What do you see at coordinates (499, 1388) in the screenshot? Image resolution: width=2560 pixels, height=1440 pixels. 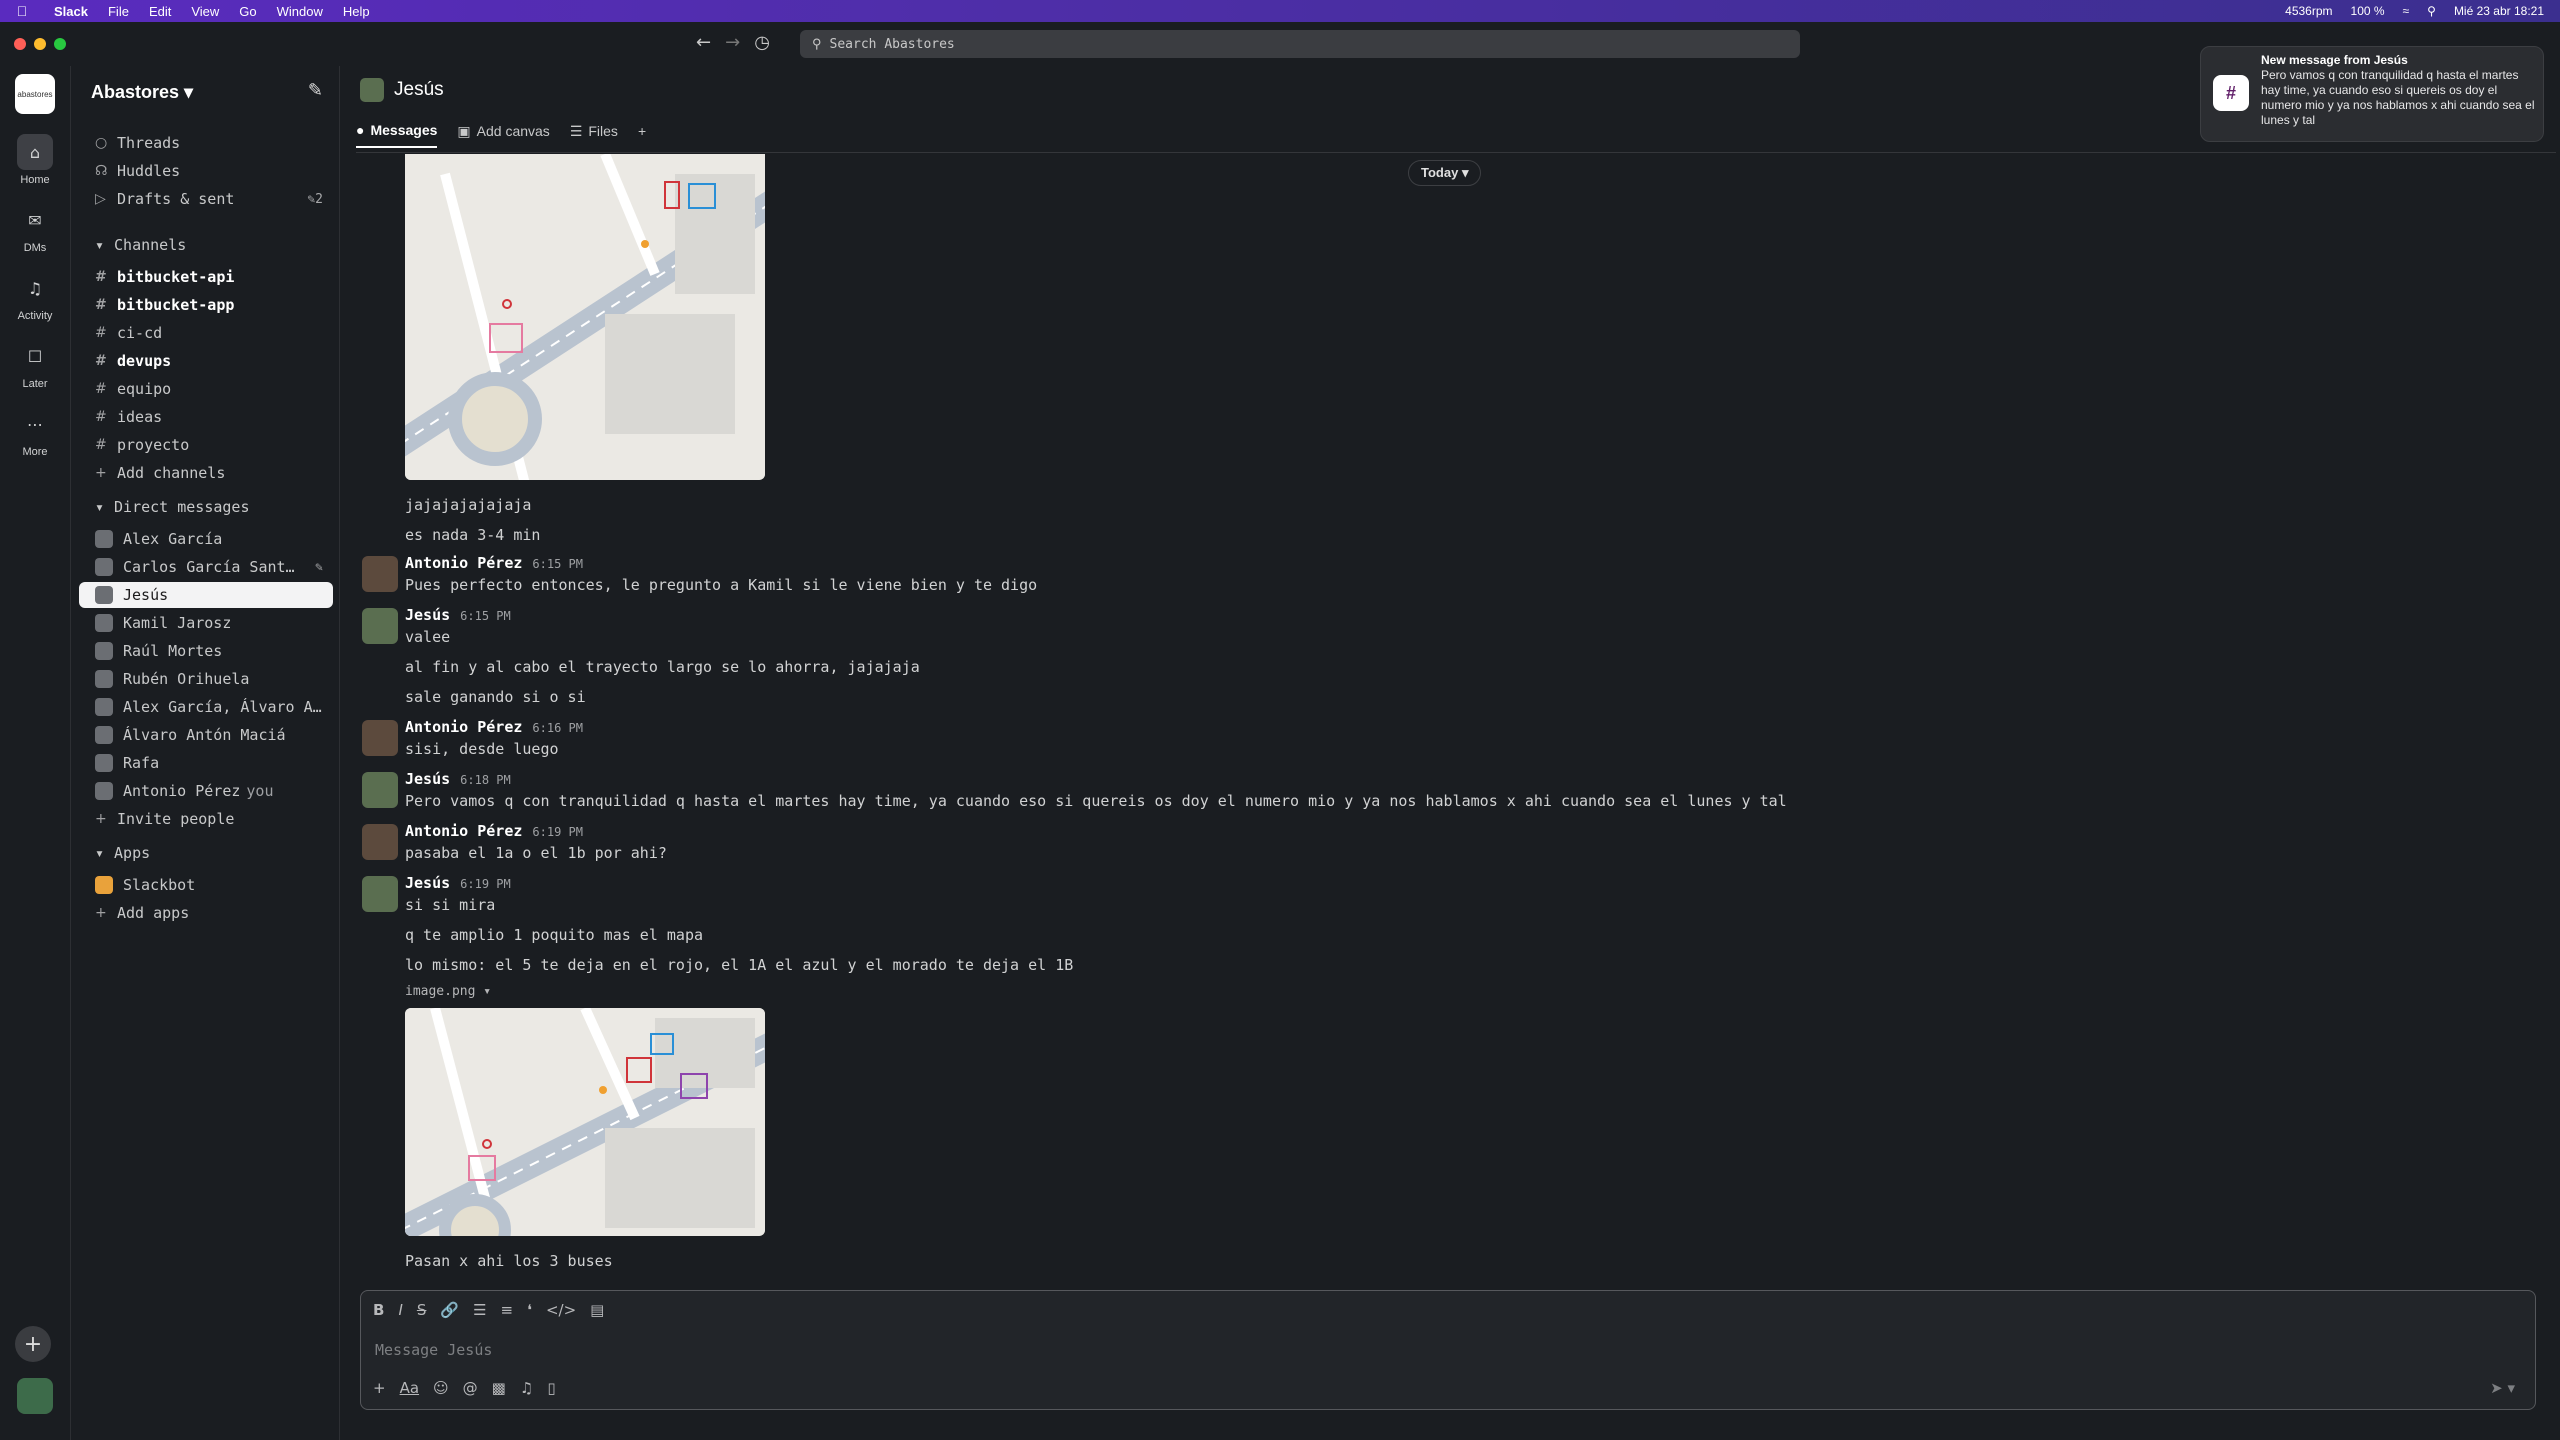 I see `video-icon: ▩` at bounding box center [499, 1388].